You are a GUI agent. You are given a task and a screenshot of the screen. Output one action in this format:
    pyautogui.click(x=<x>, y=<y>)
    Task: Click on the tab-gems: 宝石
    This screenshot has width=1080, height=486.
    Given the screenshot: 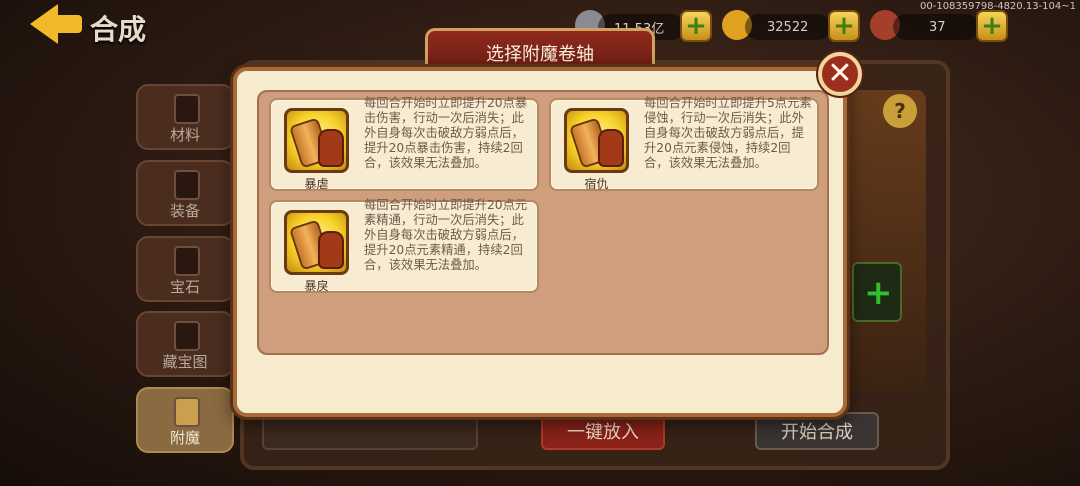 What is the action you would take?
    pyautogui.click(x=185, y=269)
    